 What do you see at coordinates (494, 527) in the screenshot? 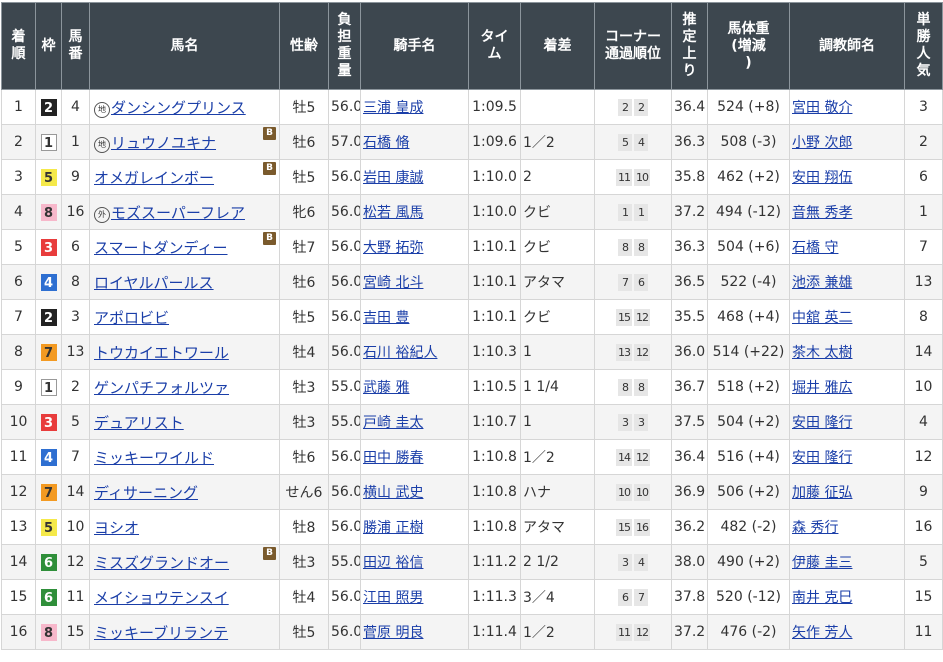
I see `time-cell: 1:10.8` at bounding box center [494, 527].